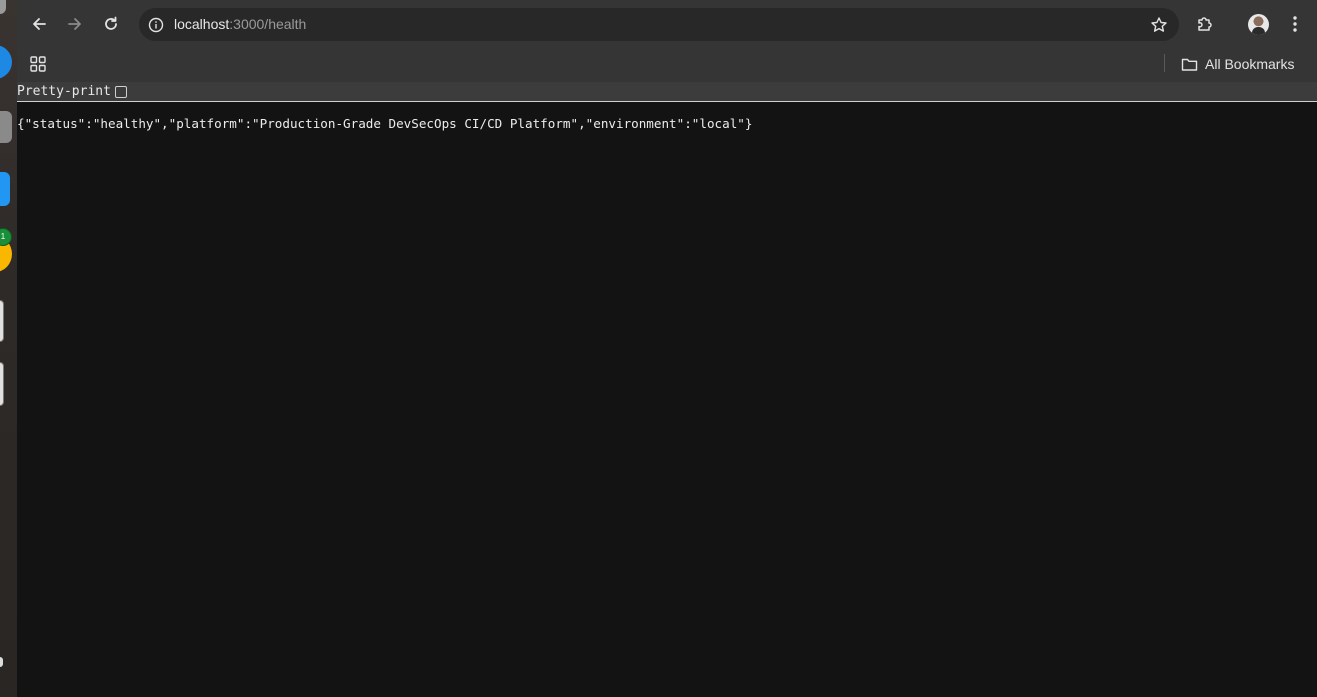 This screenshot has width=1317, height=697. I want to click on all-bookmarks-label: All Bookmarks, so click(1250, 64).